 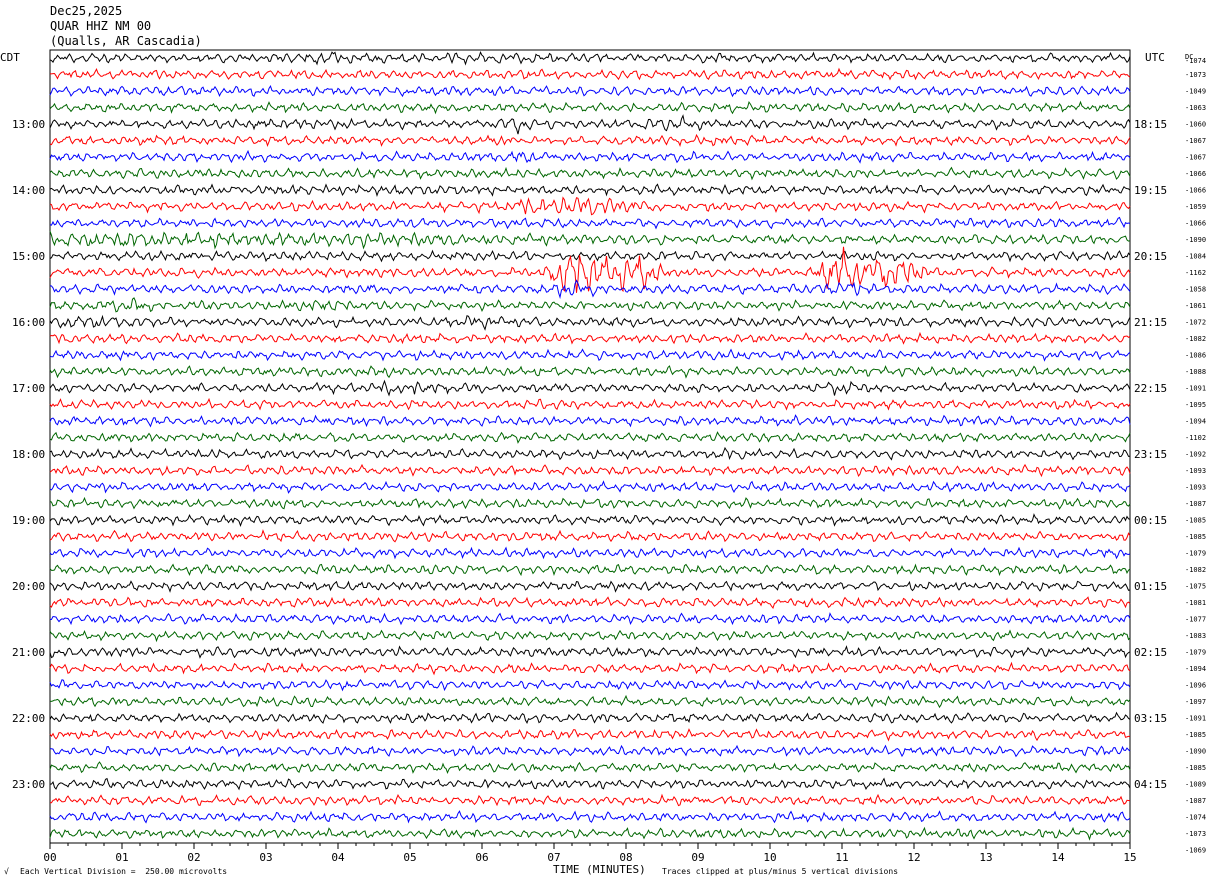 I want to click on dc-offset-label: -1097, so click(x=1195, y=702).